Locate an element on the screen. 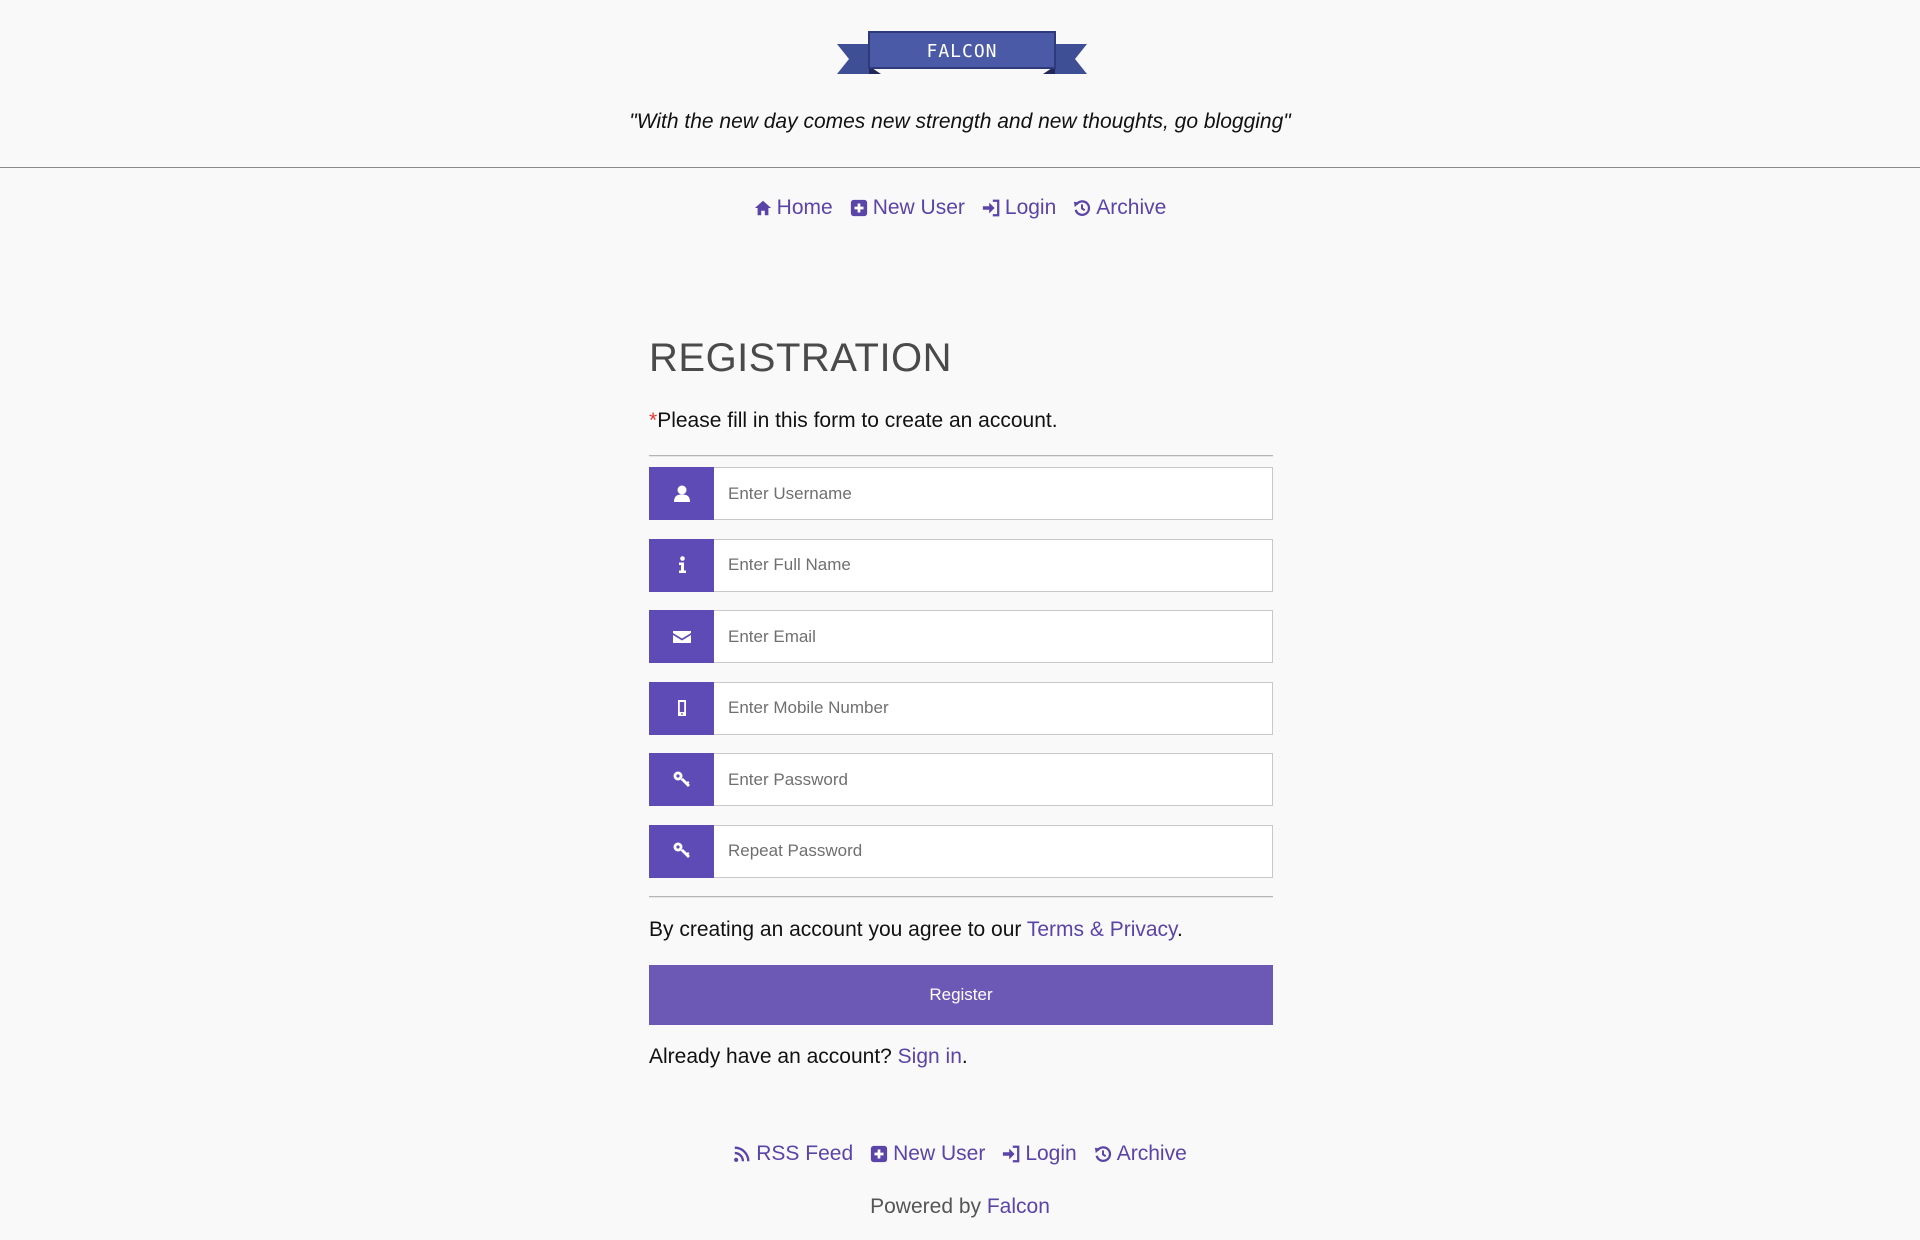 The height and width of the screenshot is (1240, 1920). signin-prefix: Already have an account? is located at coordinates (773, 1056).